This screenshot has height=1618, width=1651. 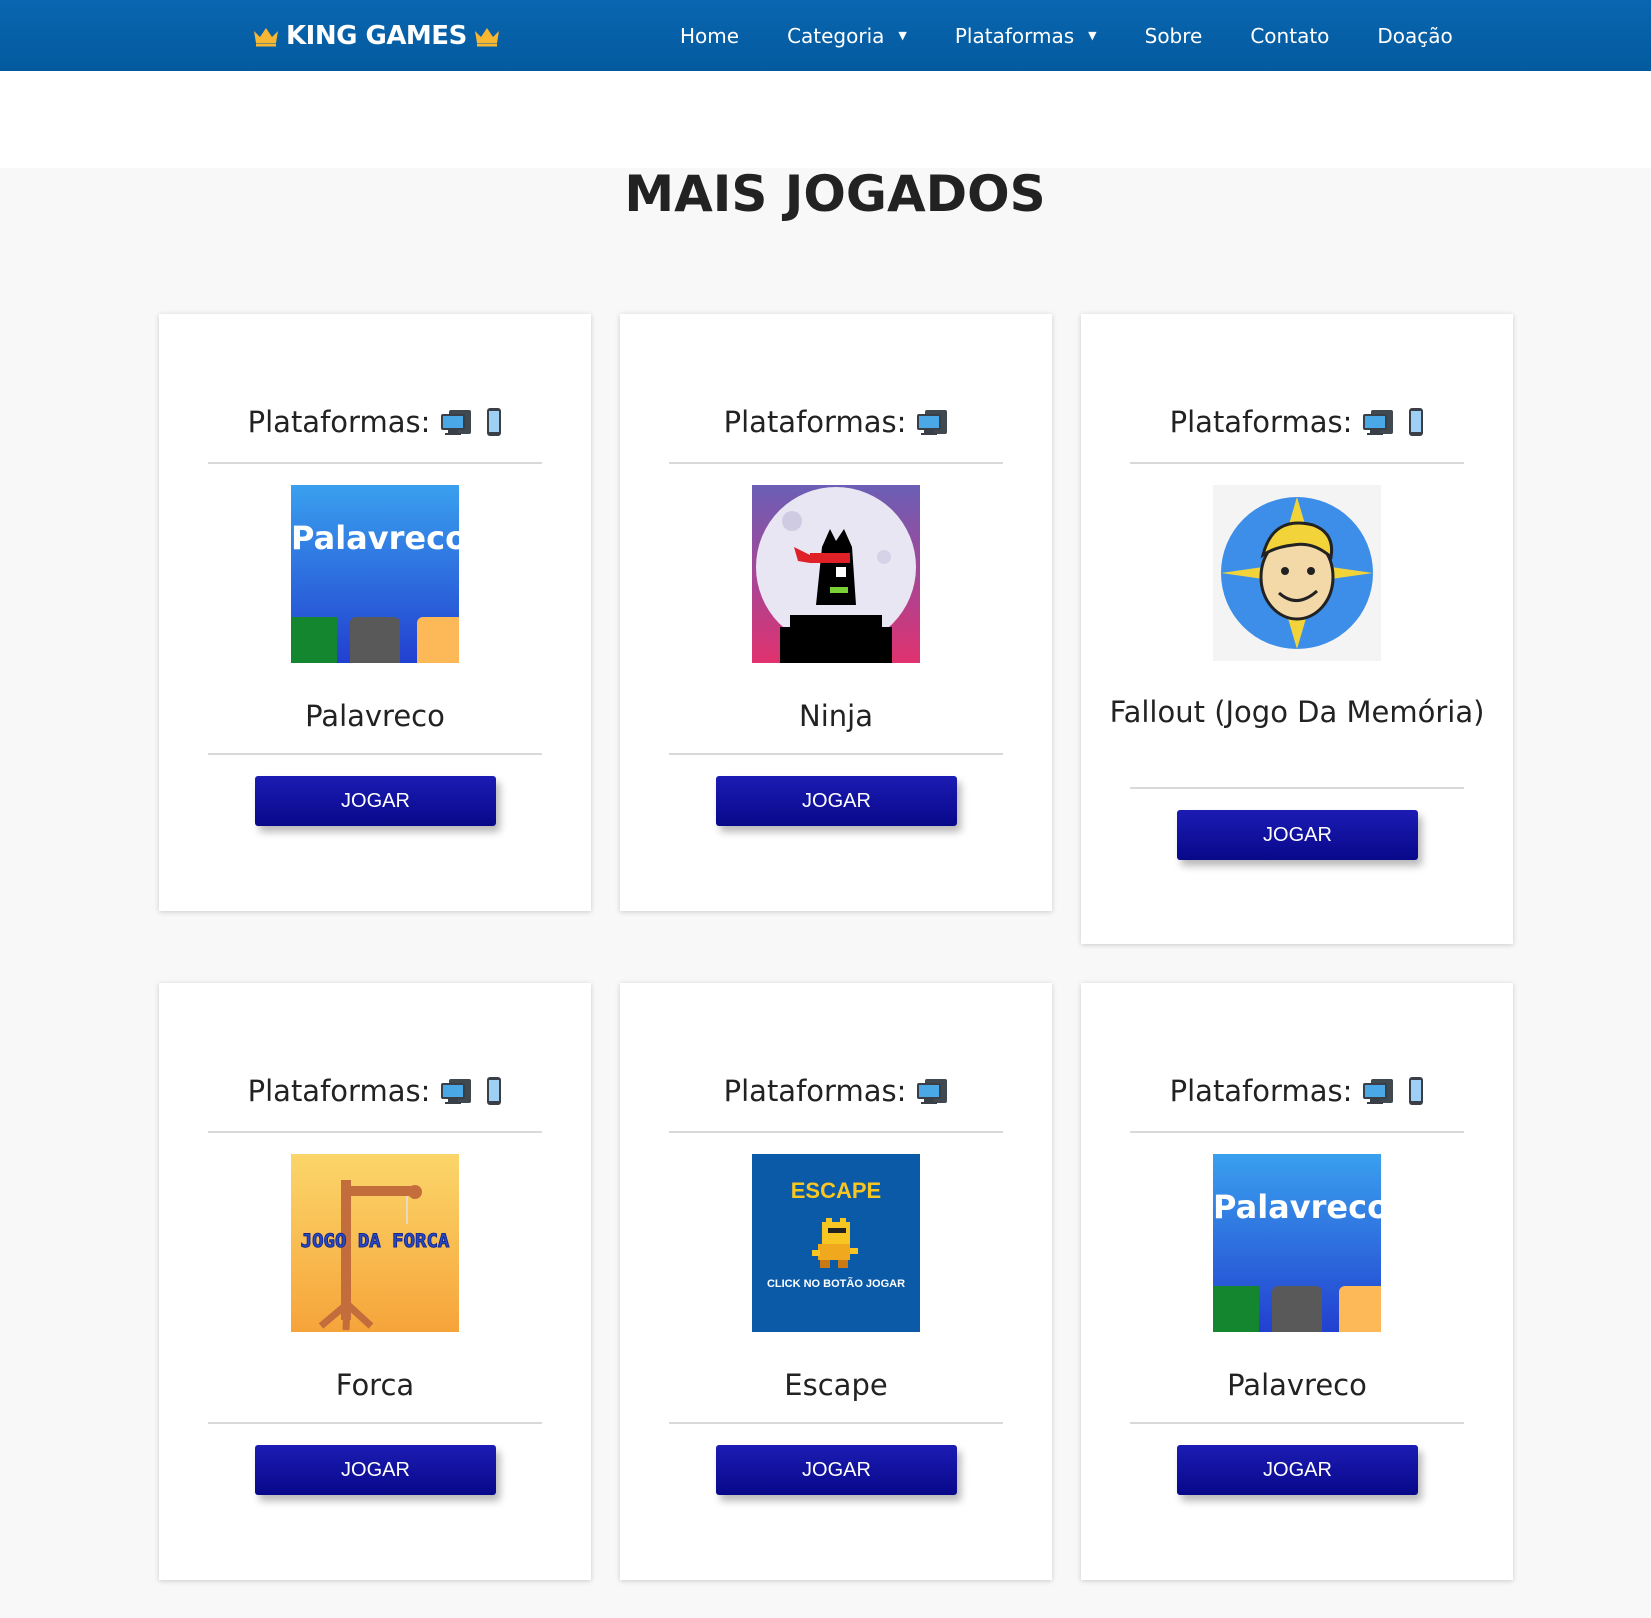 I want to click on nav-contato: Contato, so click(x=1289, y=36).